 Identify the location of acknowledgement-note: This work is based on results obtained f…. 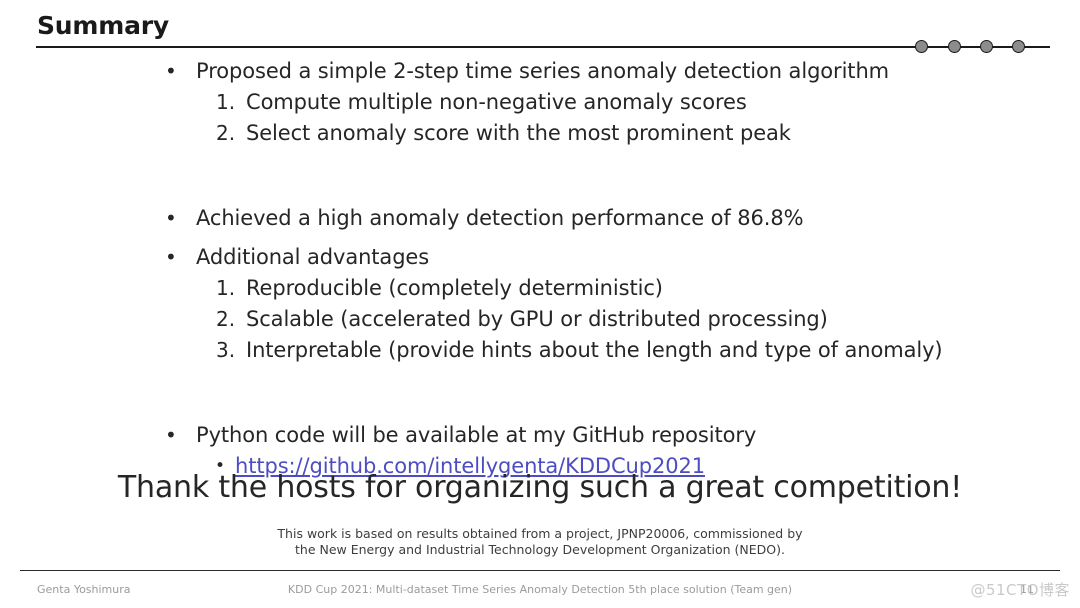
(540, 542).